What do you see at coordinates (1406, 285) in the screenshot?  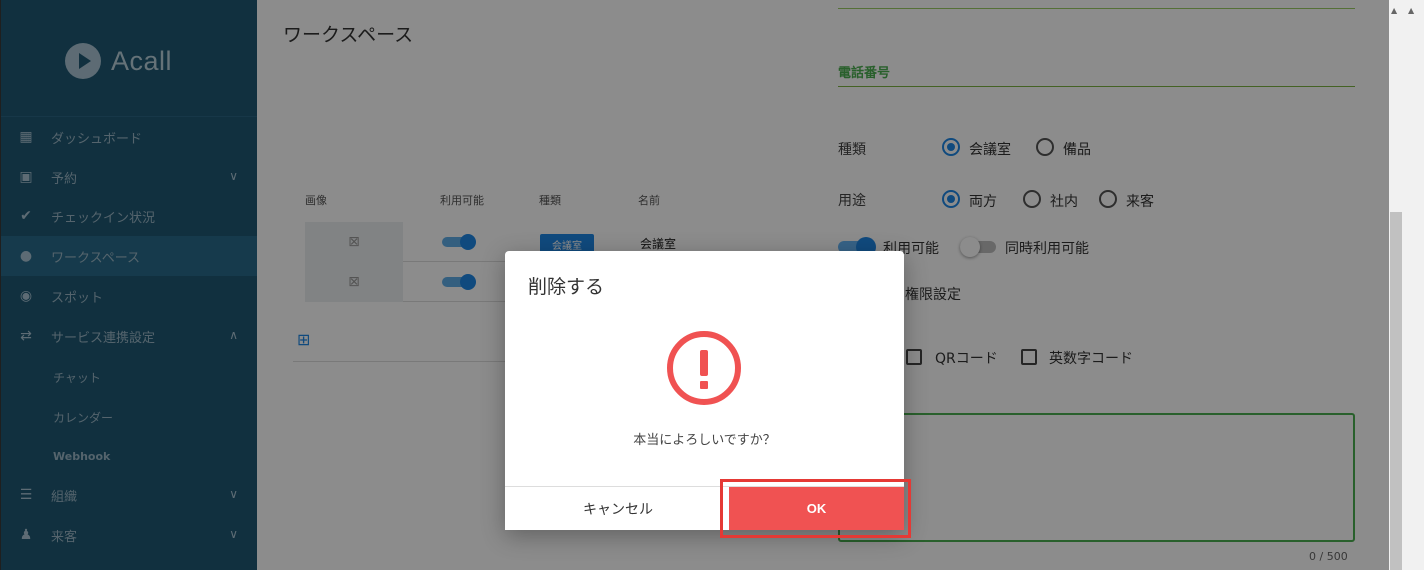 I see `scrollbar: ▲ ▲` at bounding box center [1406, 285].